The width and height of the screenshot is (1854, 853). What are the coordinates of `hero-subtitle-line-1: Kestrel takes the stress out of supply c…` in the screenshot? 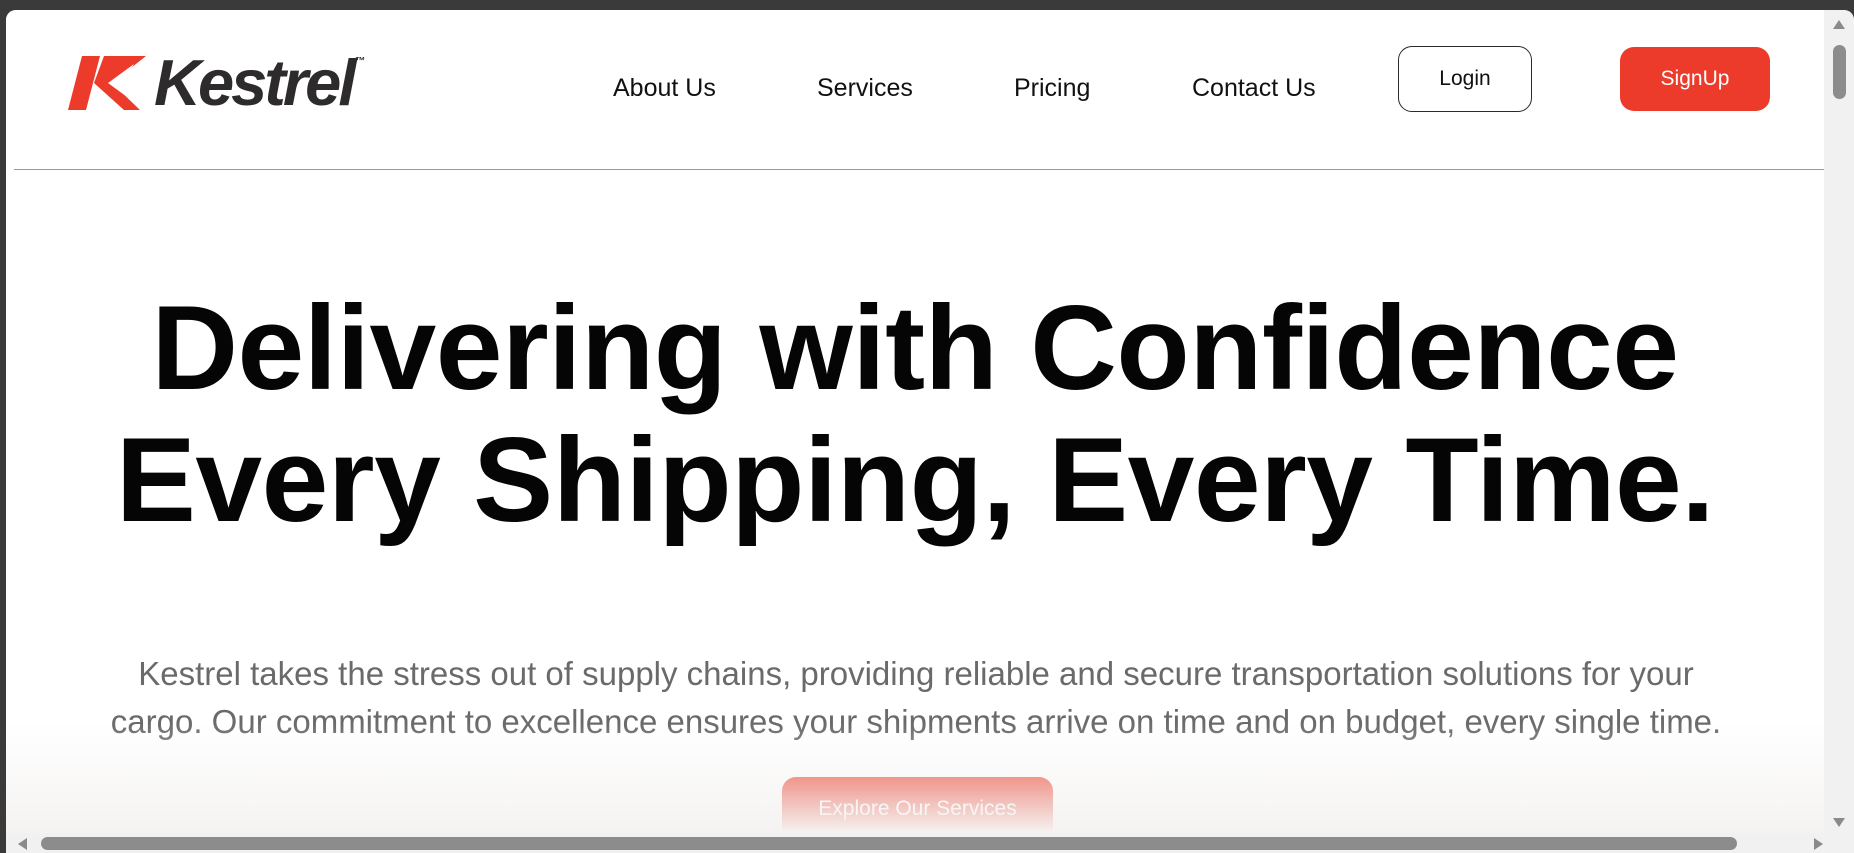 It's located at (916, 673).